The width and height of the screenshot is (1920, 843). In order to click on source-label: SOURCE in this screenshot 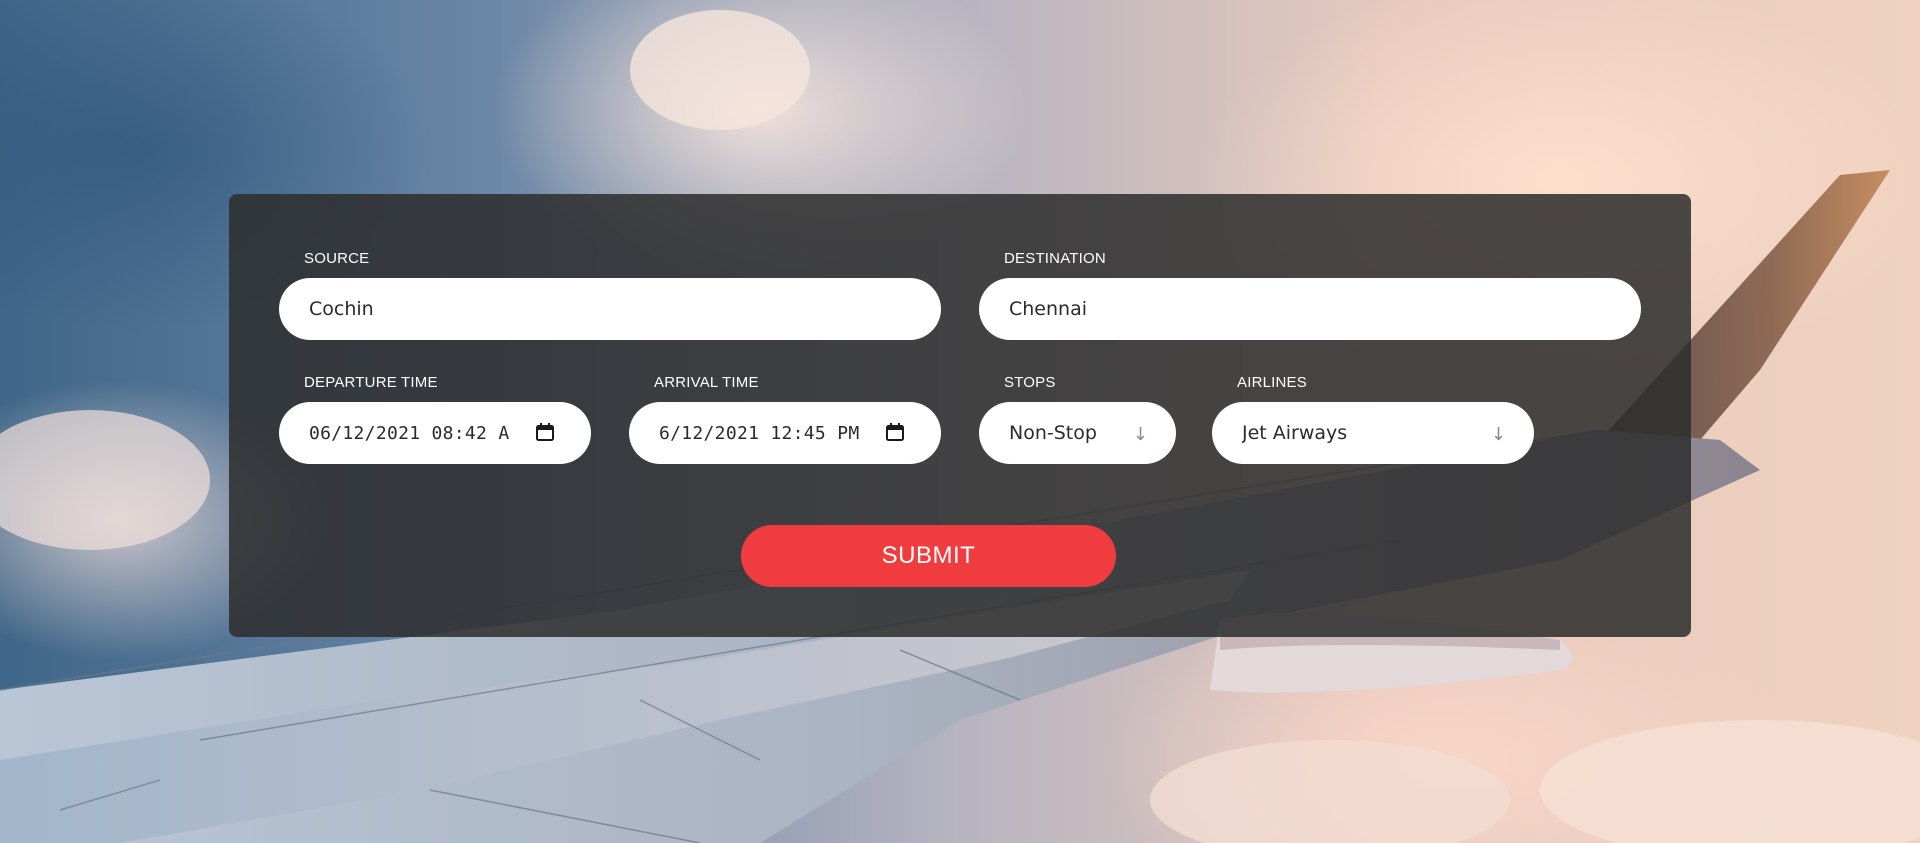, I will do `click(337, 258)`.